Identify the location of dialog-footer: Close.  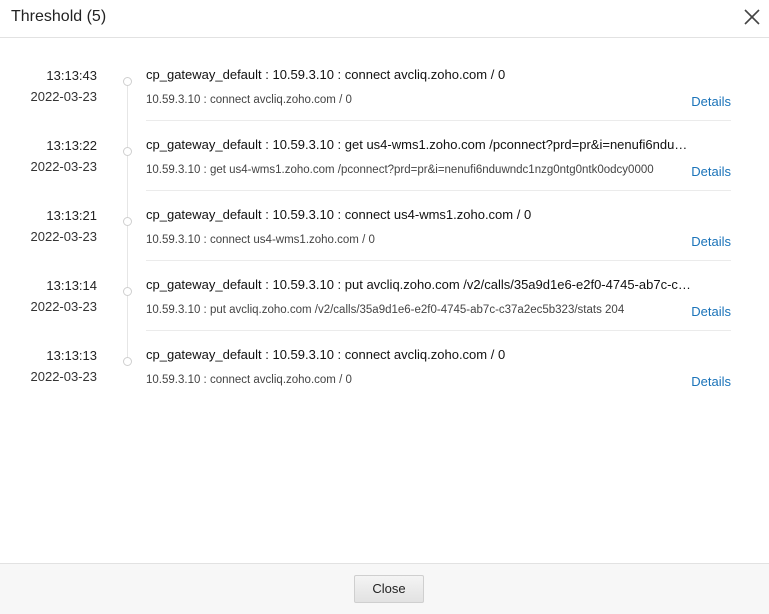
(384, 588).